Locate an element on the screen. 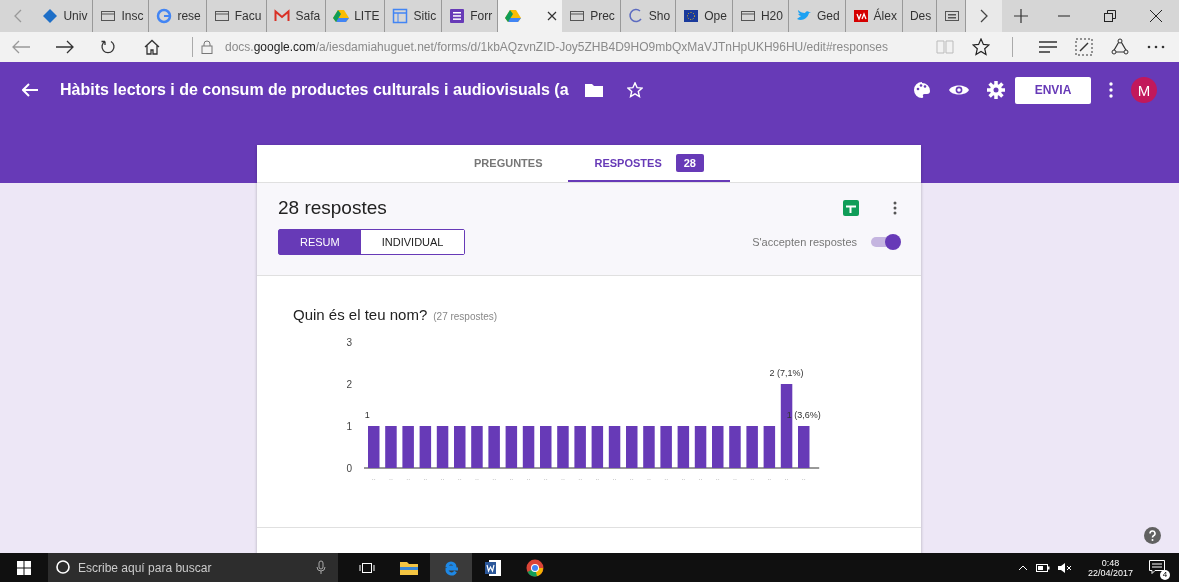 Image resolution: width=1179 pixels, height=582 pixels. view-toggle: INDIVIDUAL is located at coordinates (412, 242).